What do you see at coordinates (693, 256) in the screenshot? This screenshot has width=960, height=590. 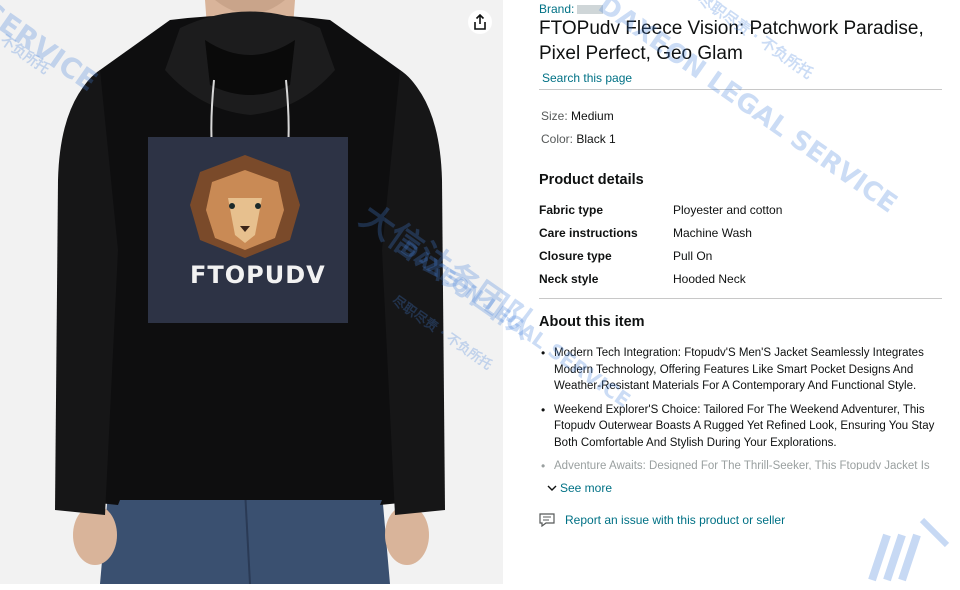 I see `details-value: Pull On` at bounding box center [693, 256].